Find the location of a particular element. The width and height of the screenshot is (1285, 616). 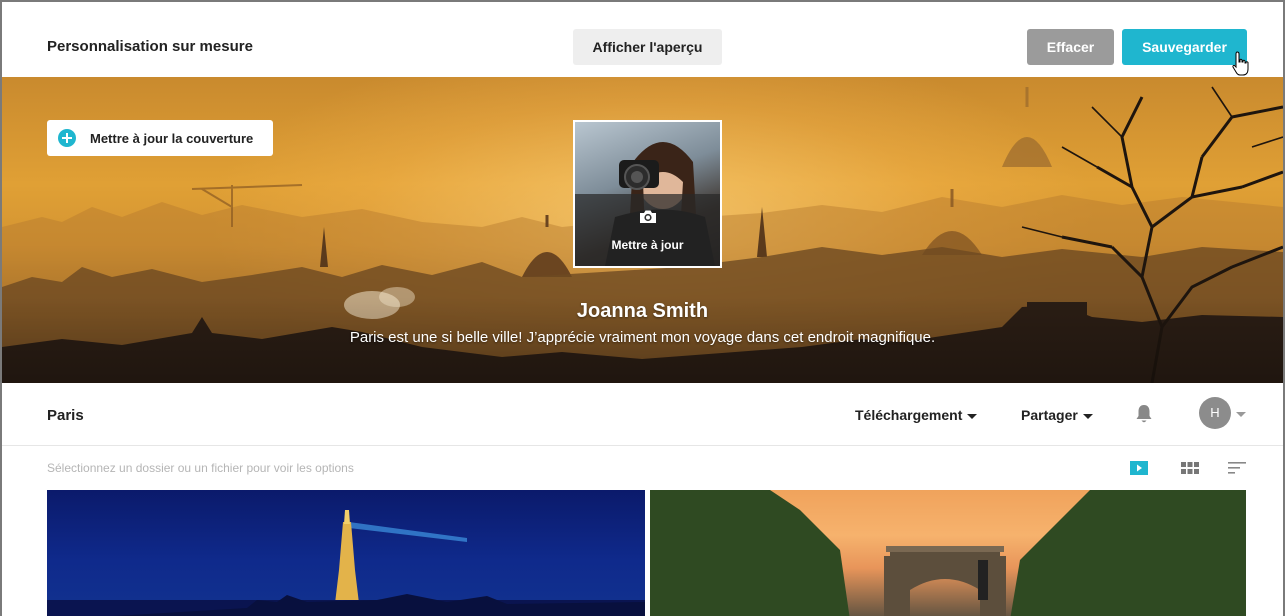

update-cover-button: Mettre à jour la couverture is located at coordinates (160, 138).